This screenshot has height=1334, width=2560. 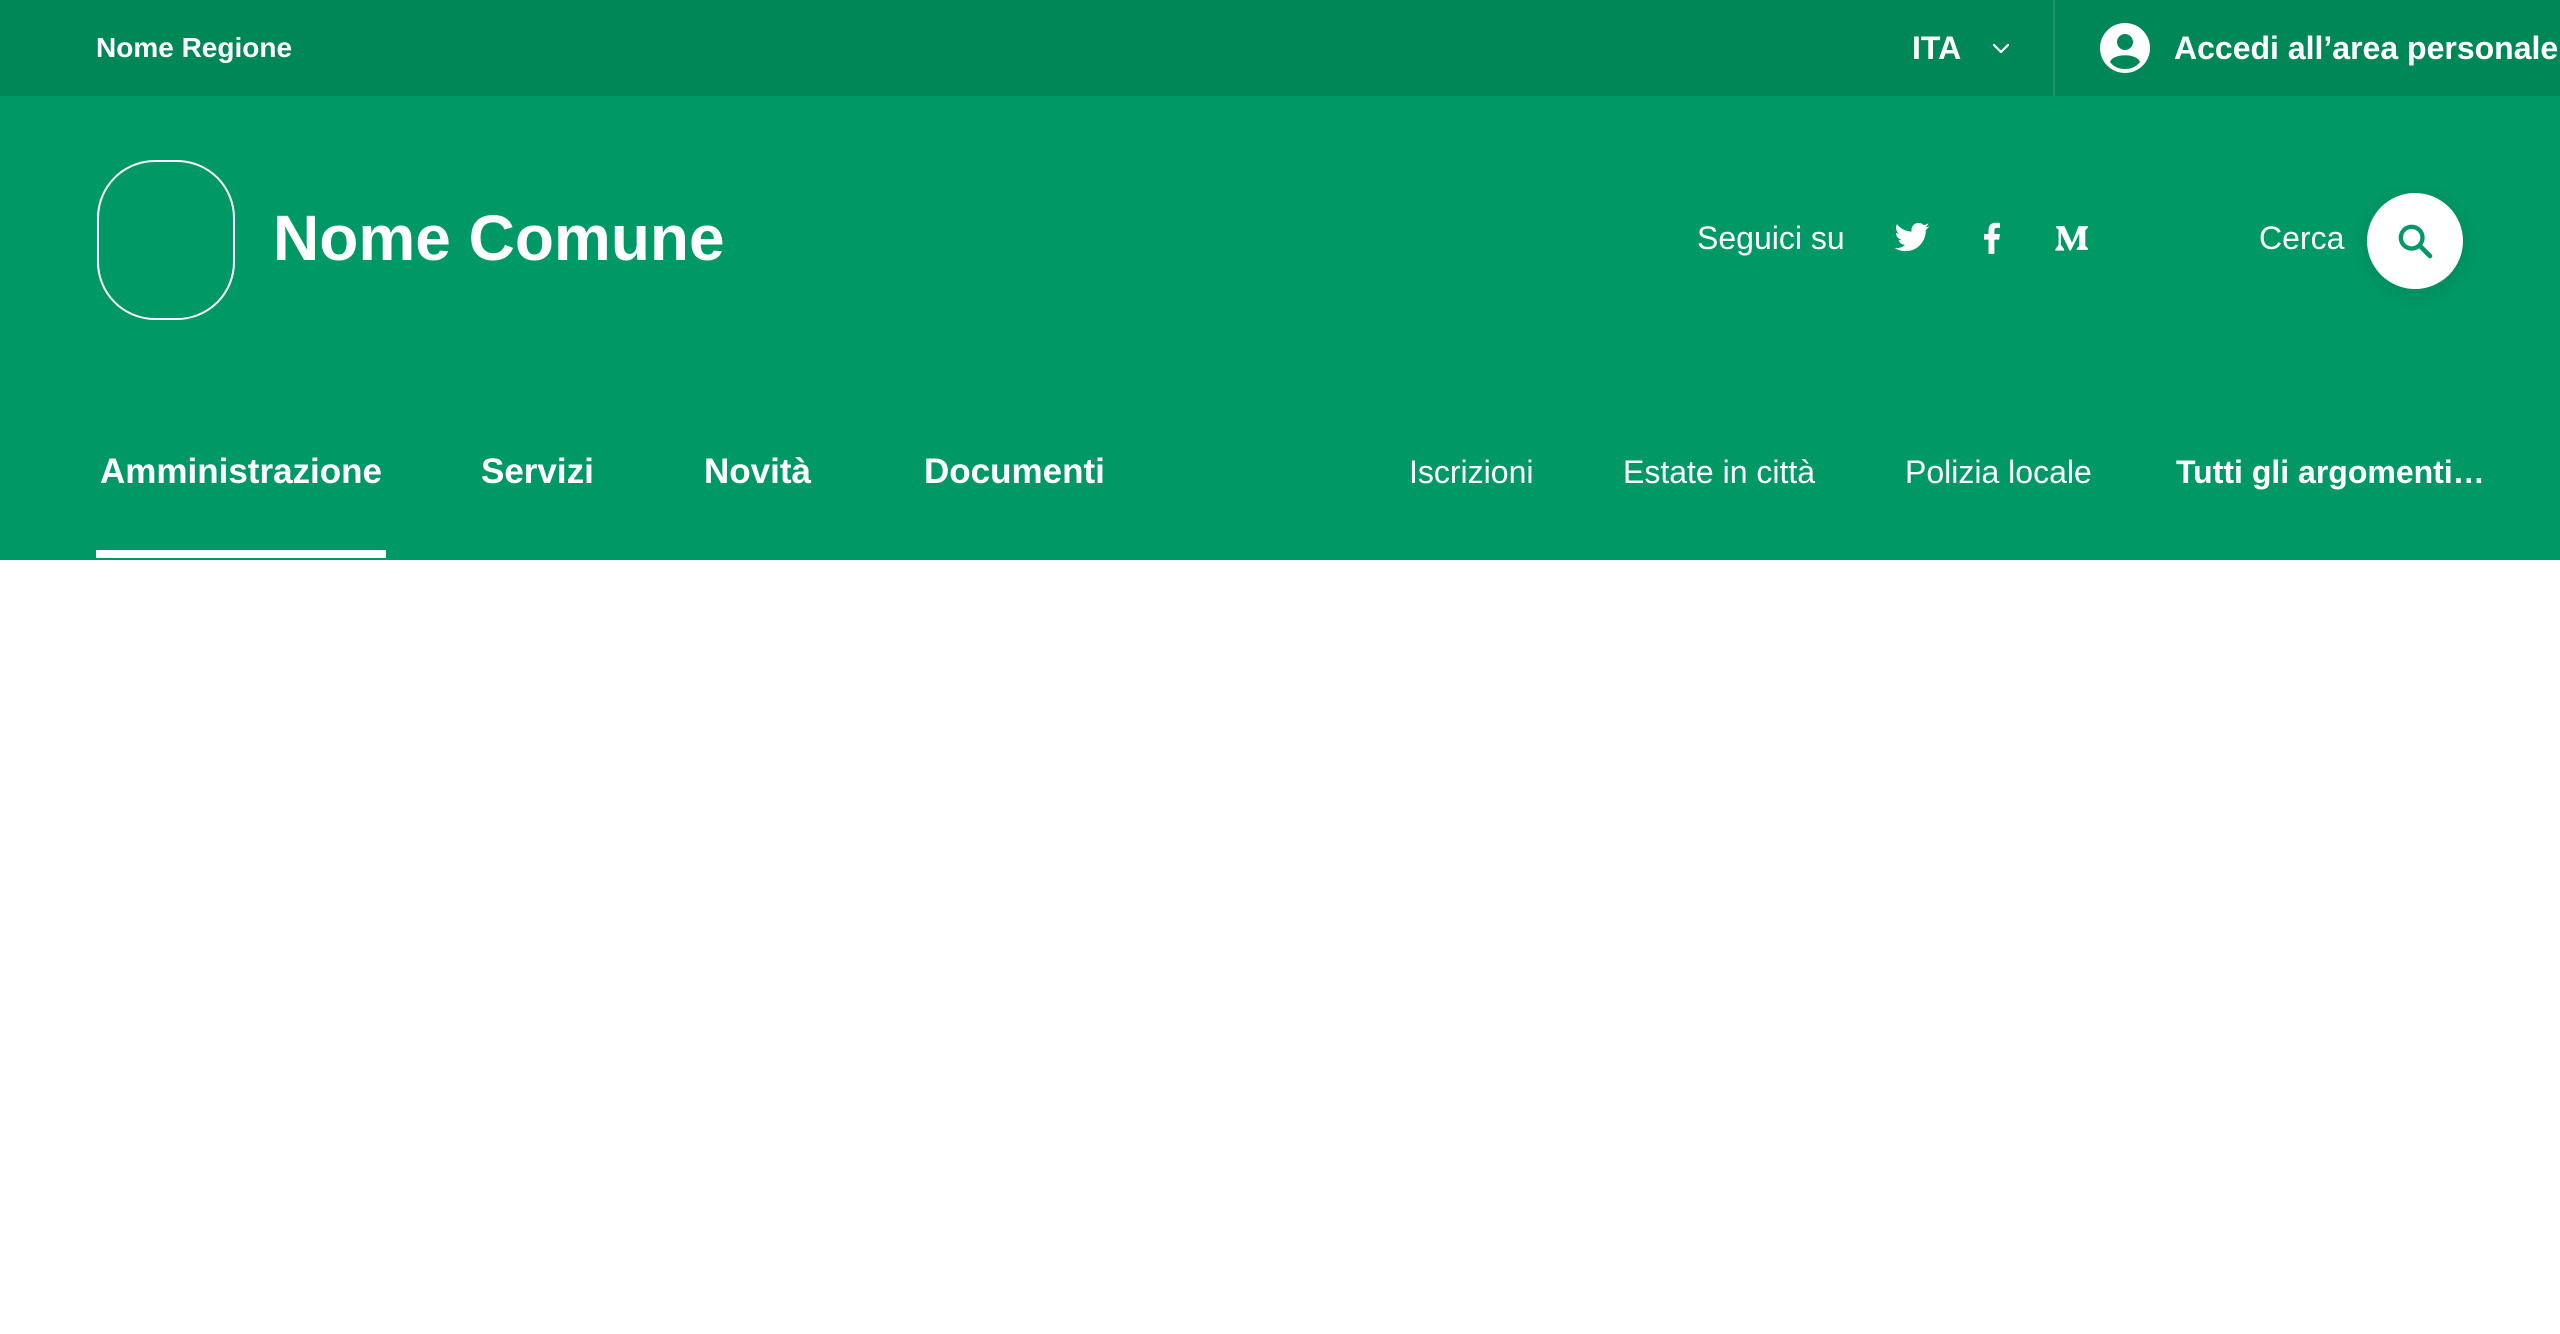 What do you see at coordinates (1471, 472) in the screenshot?
I see `nav-link-iscrizioni: Iscrizioni` at bounding box center [1471, 472].